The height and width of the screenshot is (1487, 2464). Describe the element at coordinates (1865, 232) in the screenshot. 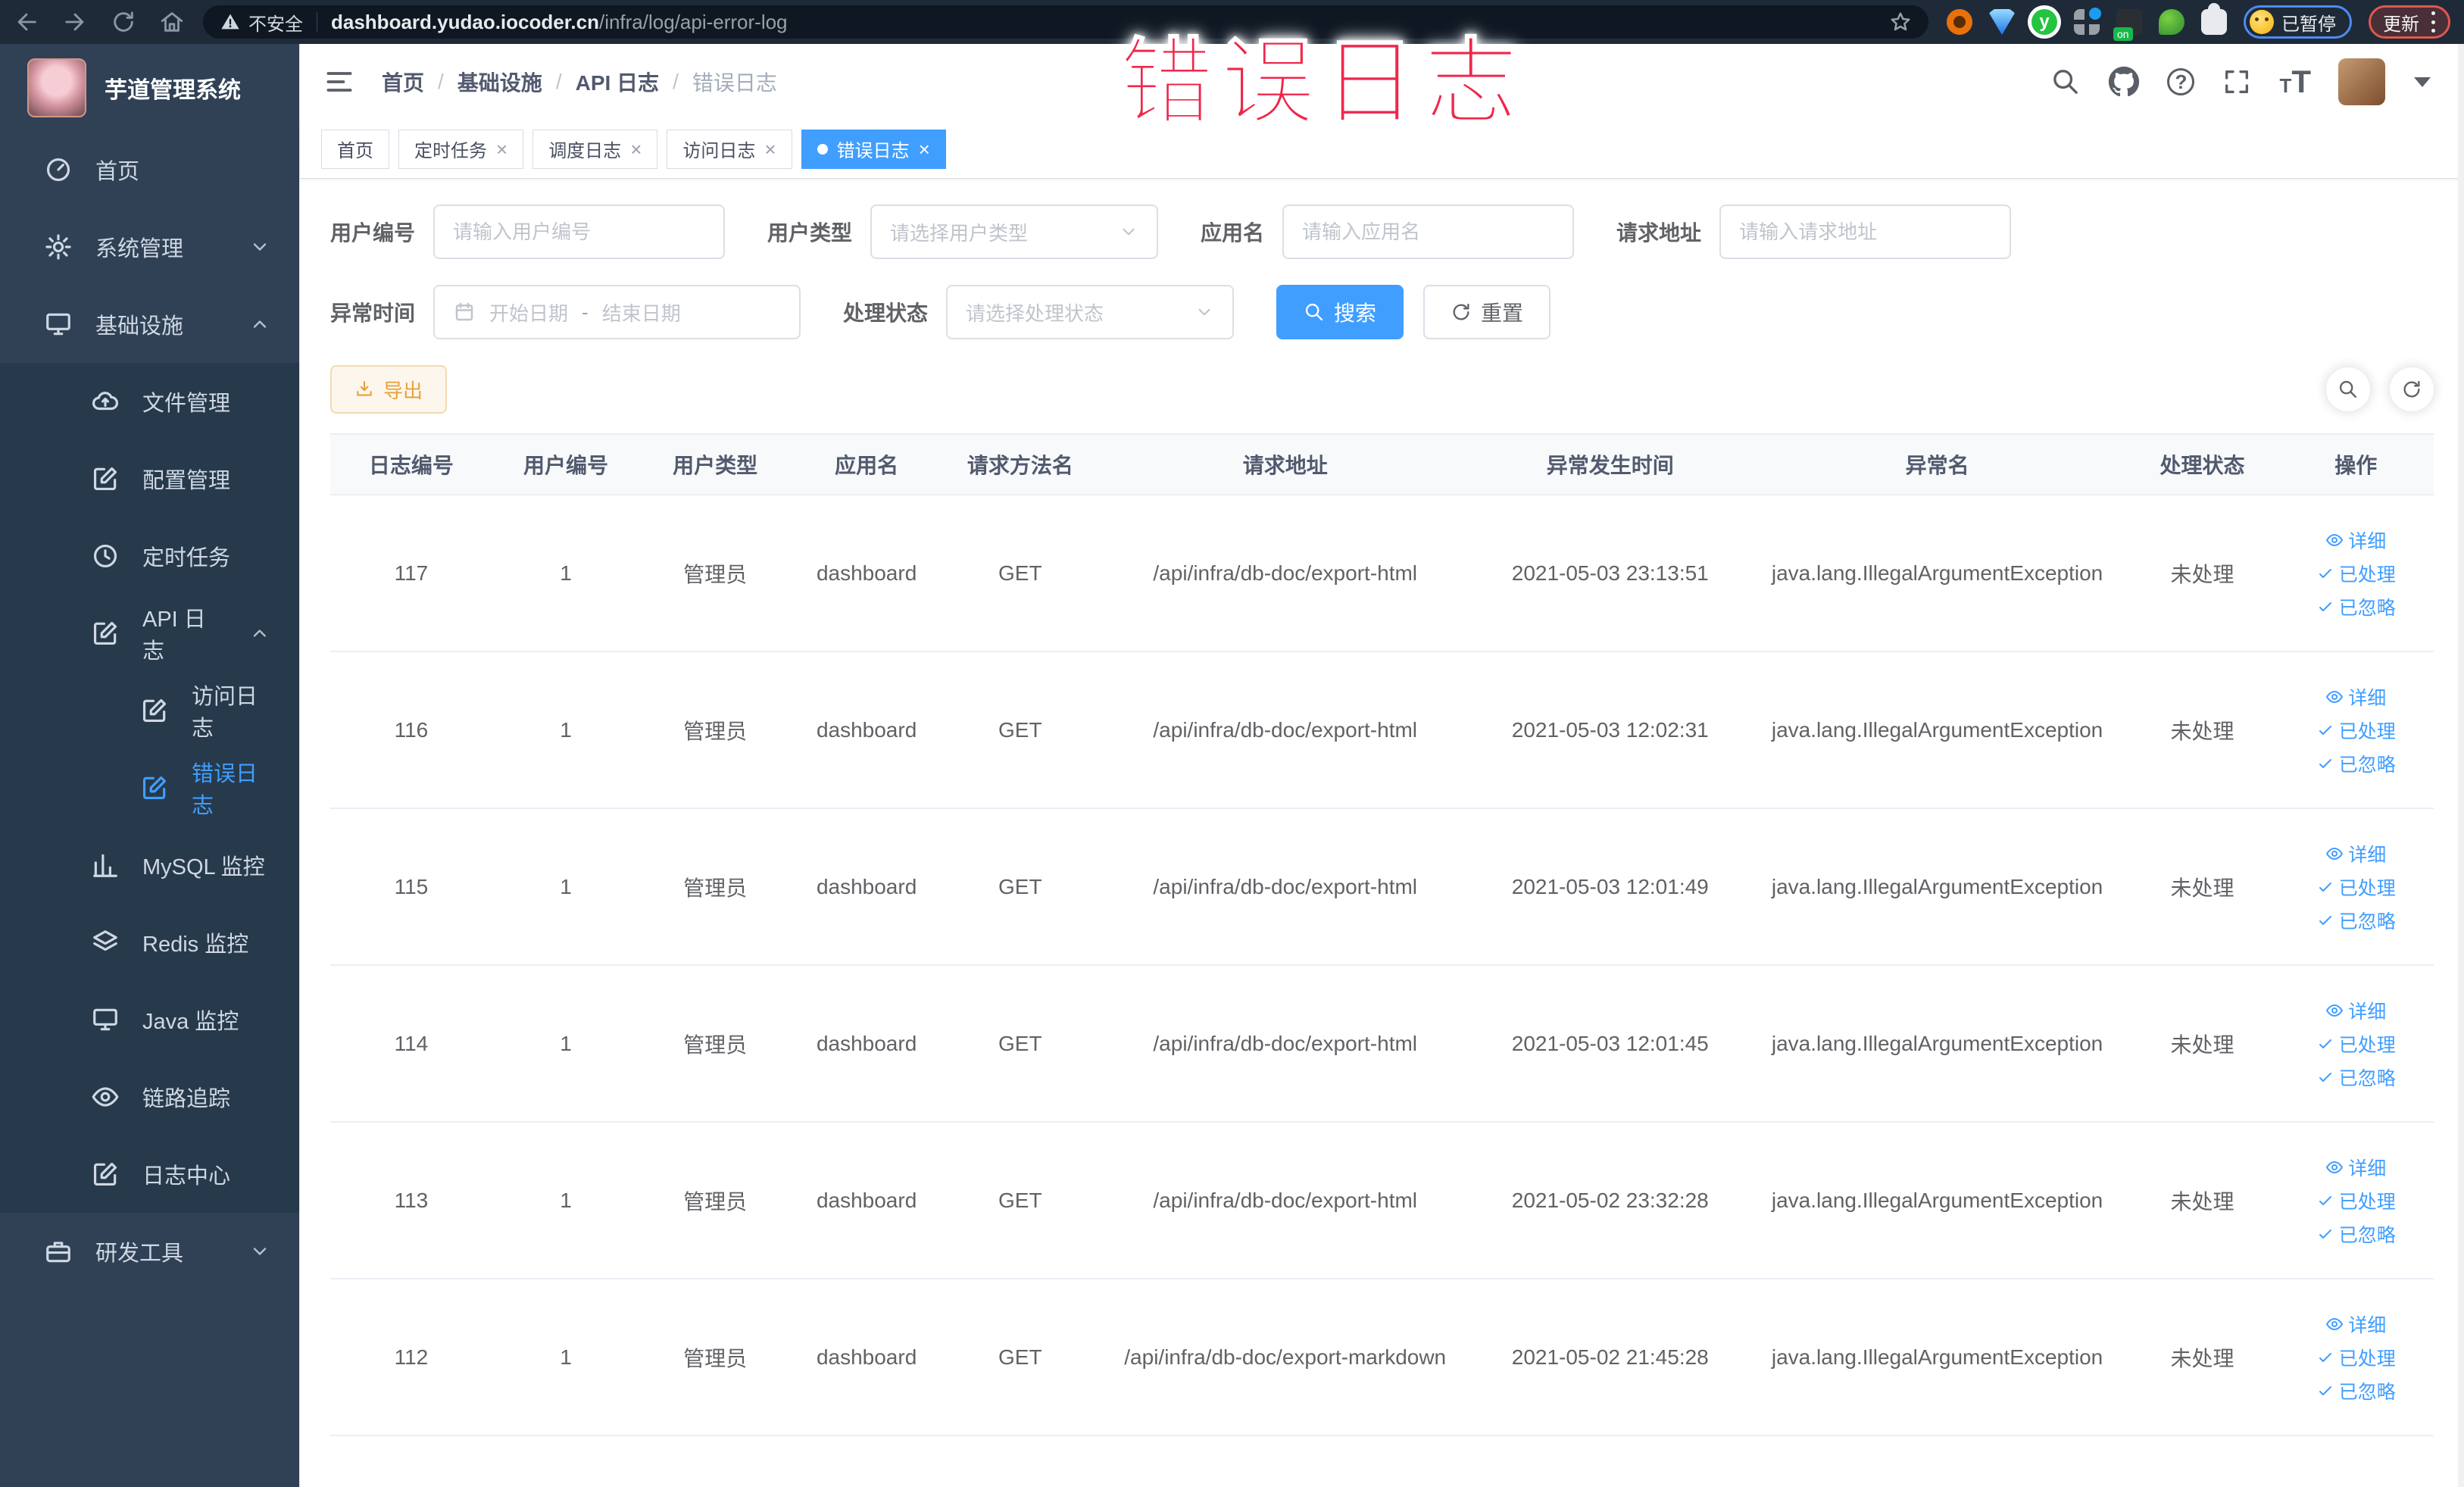

I see `request-url-input` at that location.